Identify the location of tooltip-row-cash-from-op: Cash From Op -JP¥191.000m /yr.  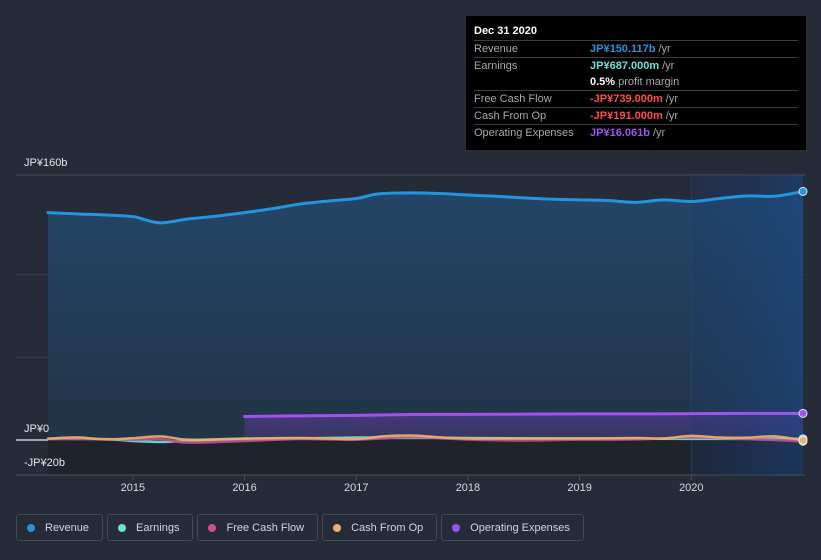
(636, 115).